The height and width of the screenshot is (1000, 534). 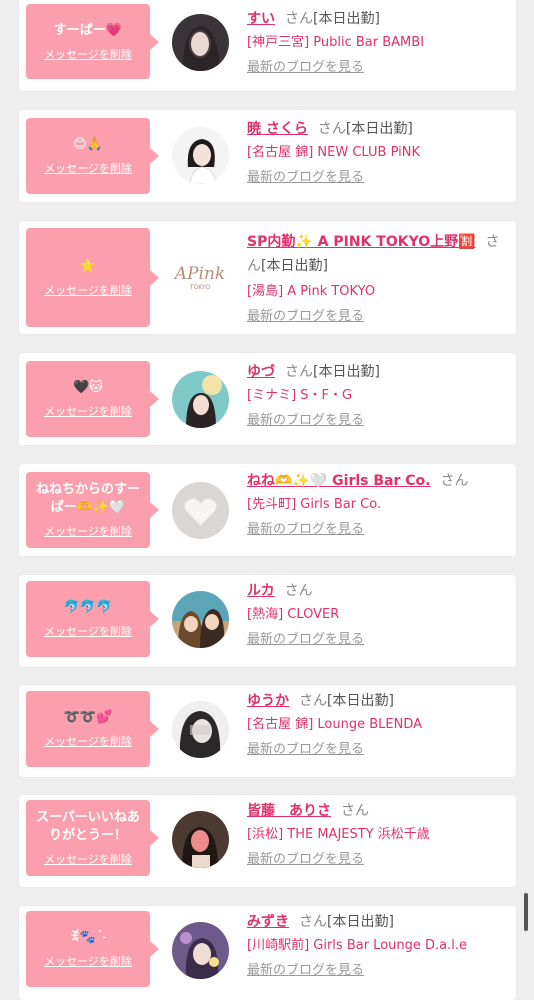 What do you see at coordinates (261, 372) in the screenshot?
I see `cast-name-link: ゆづ` at bounding box center [261, 372].